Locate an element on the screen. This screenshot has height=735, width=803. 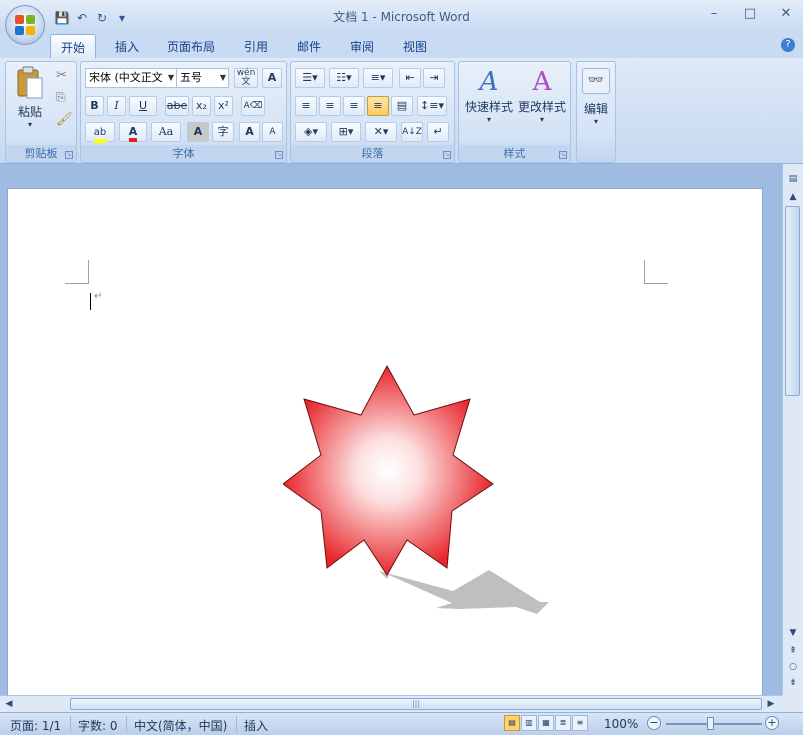
horizontal-scroll-thumb: ||| is located at coordinates (416, 704).